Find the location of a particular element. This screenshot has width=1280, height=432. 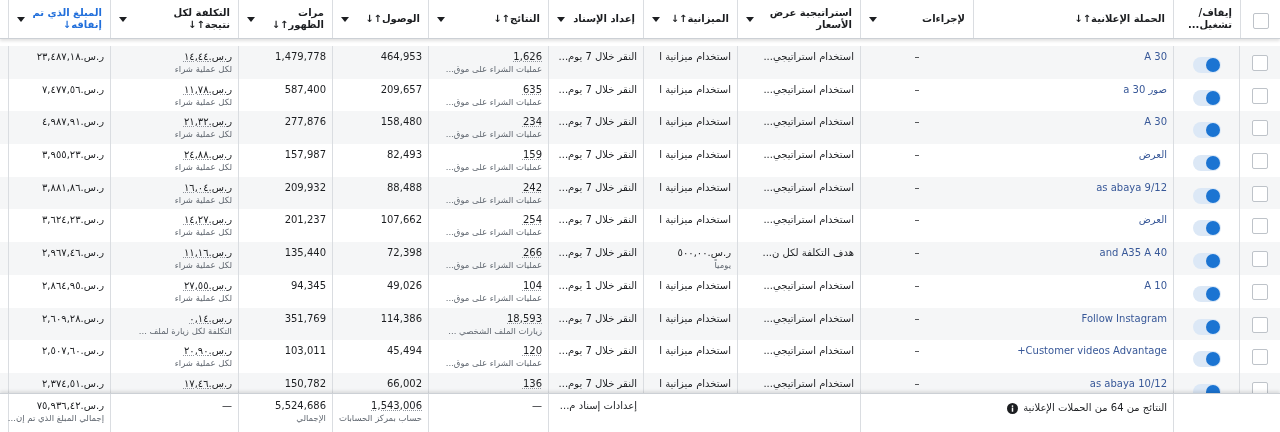

column-header: إعداد الإسناد is located at coordinates (604, 19).